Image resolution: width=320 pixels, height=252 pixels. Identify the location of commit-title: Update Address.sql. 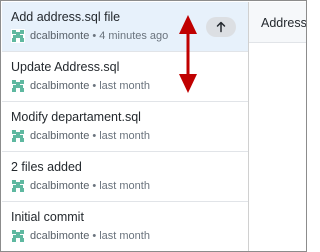
(65, 67).